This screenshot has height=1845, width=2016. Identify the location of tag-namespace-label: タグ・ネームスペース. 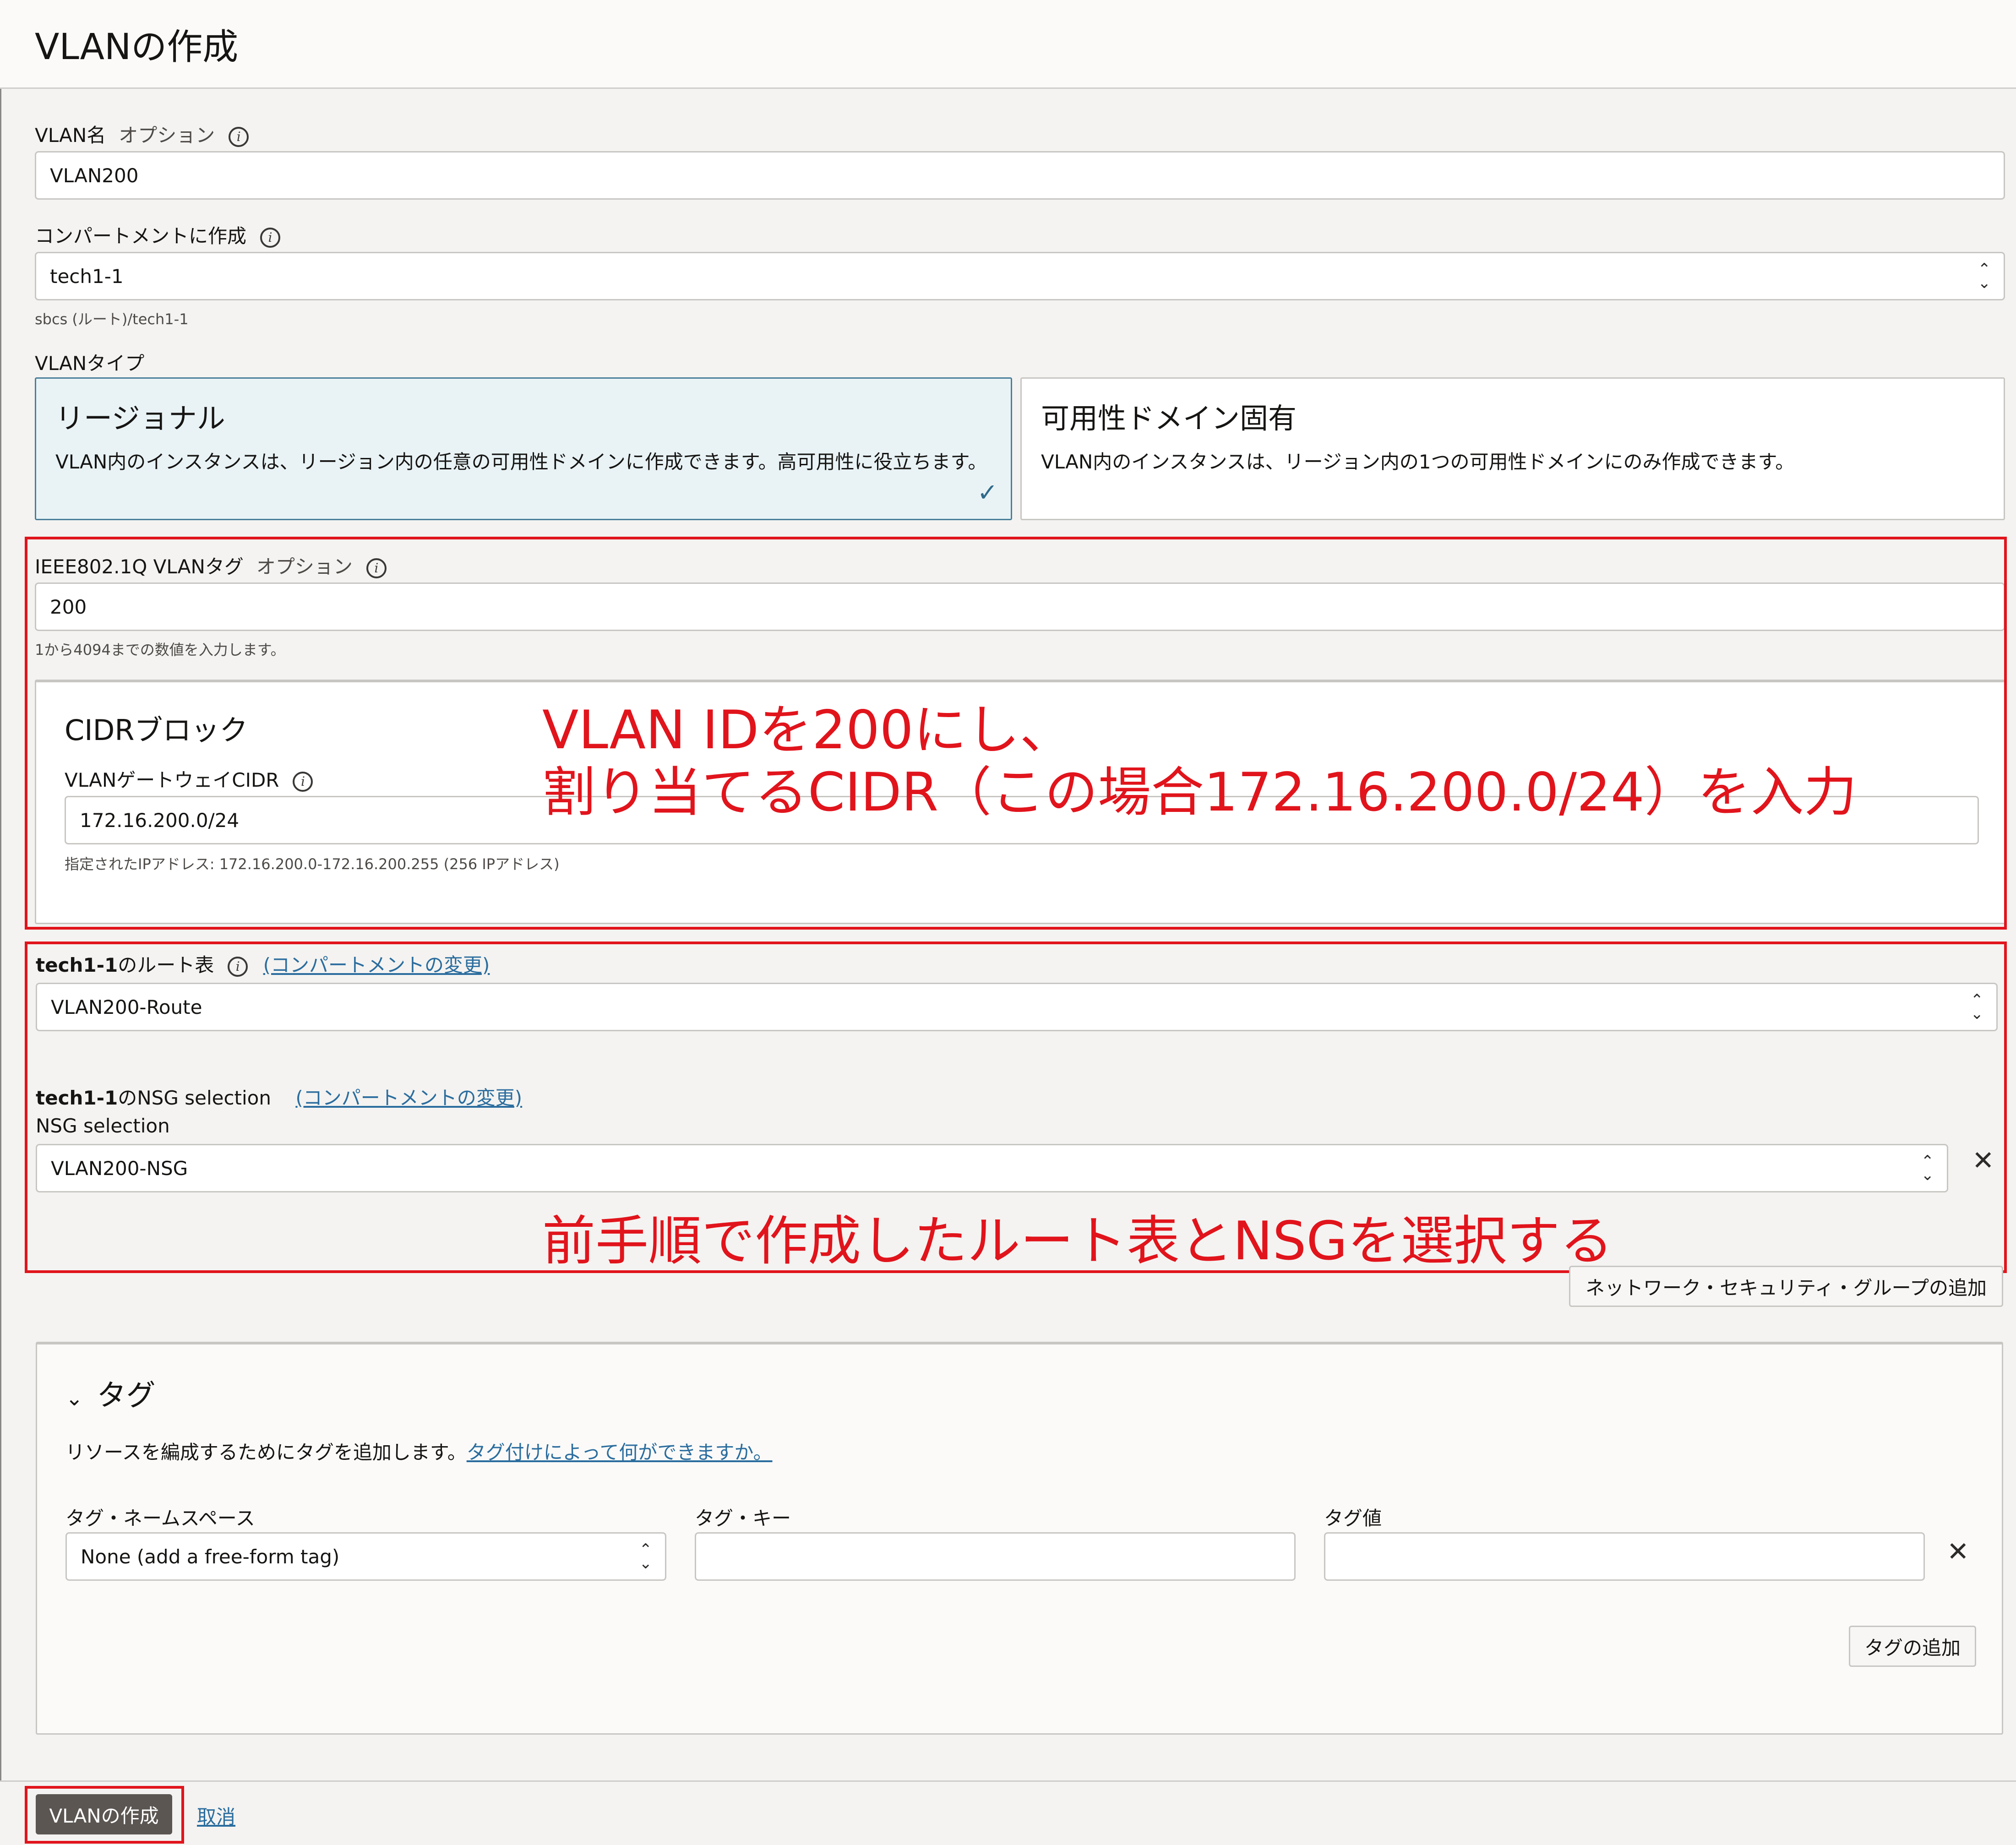
(160, 1518).